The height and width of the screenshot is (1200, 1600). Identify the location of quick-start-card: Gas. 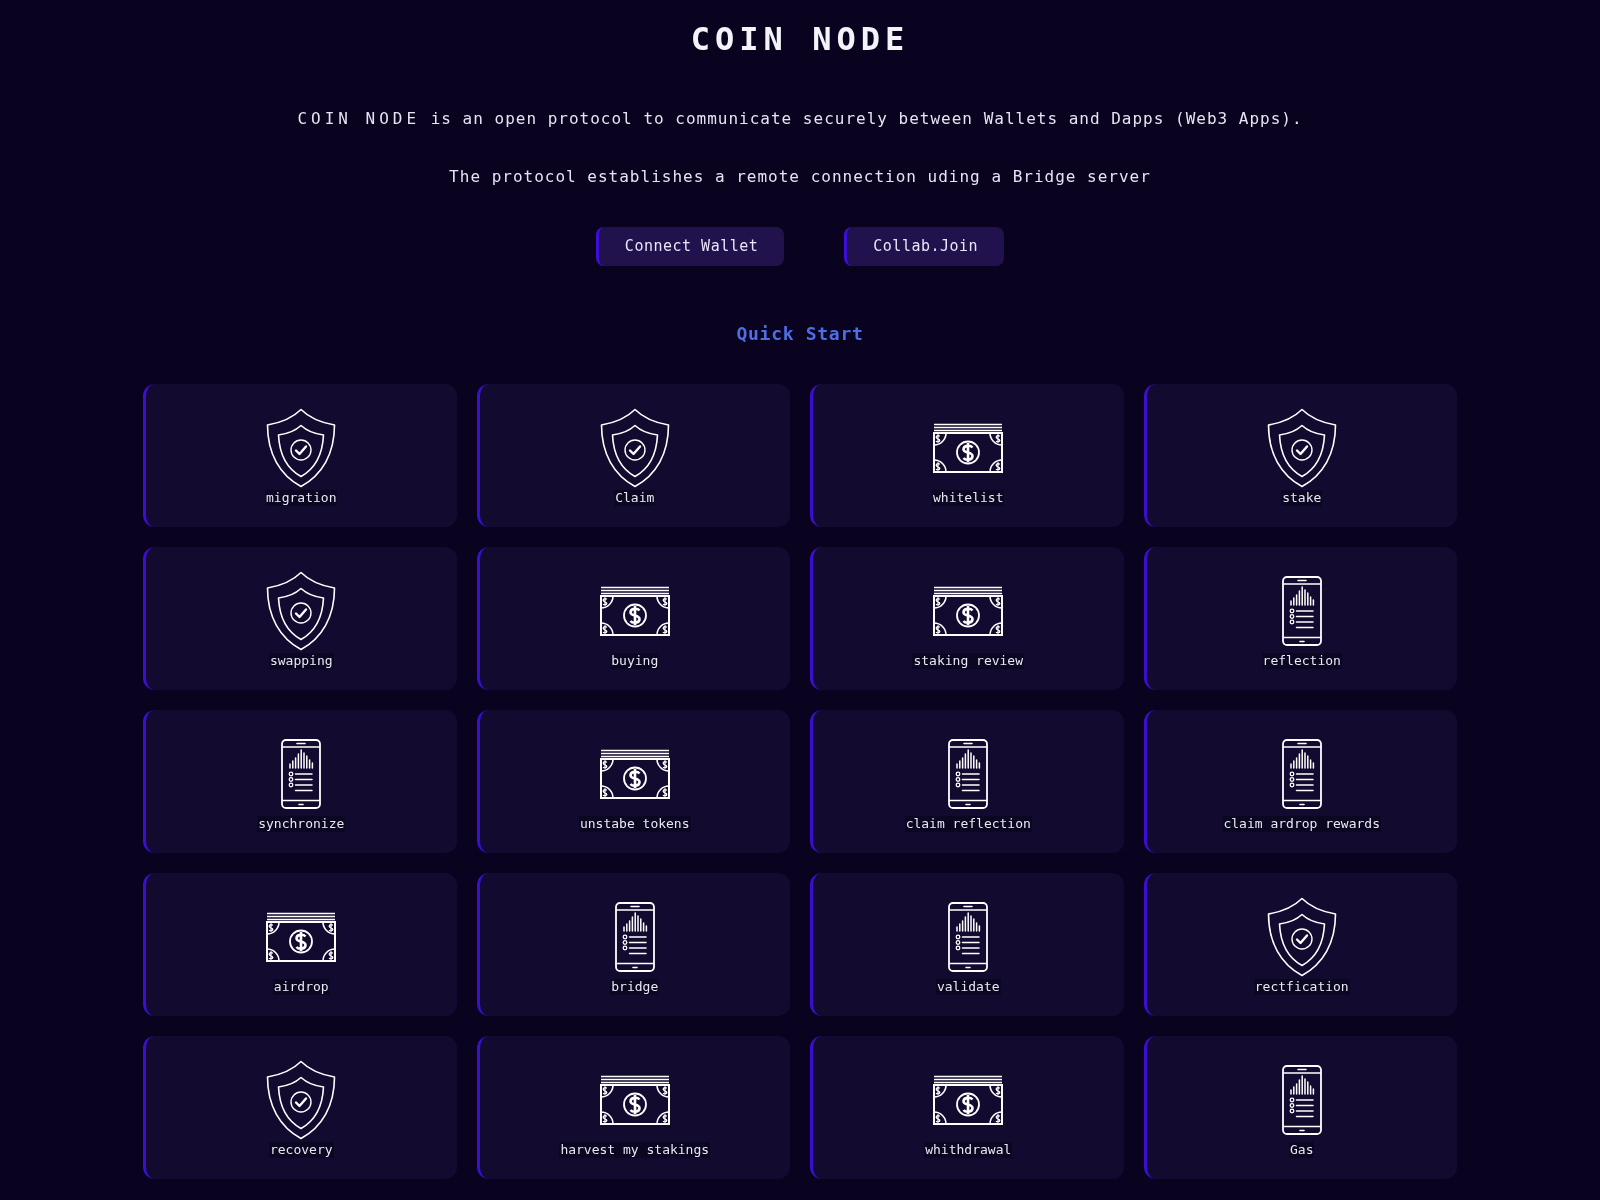
(1300, 1107).